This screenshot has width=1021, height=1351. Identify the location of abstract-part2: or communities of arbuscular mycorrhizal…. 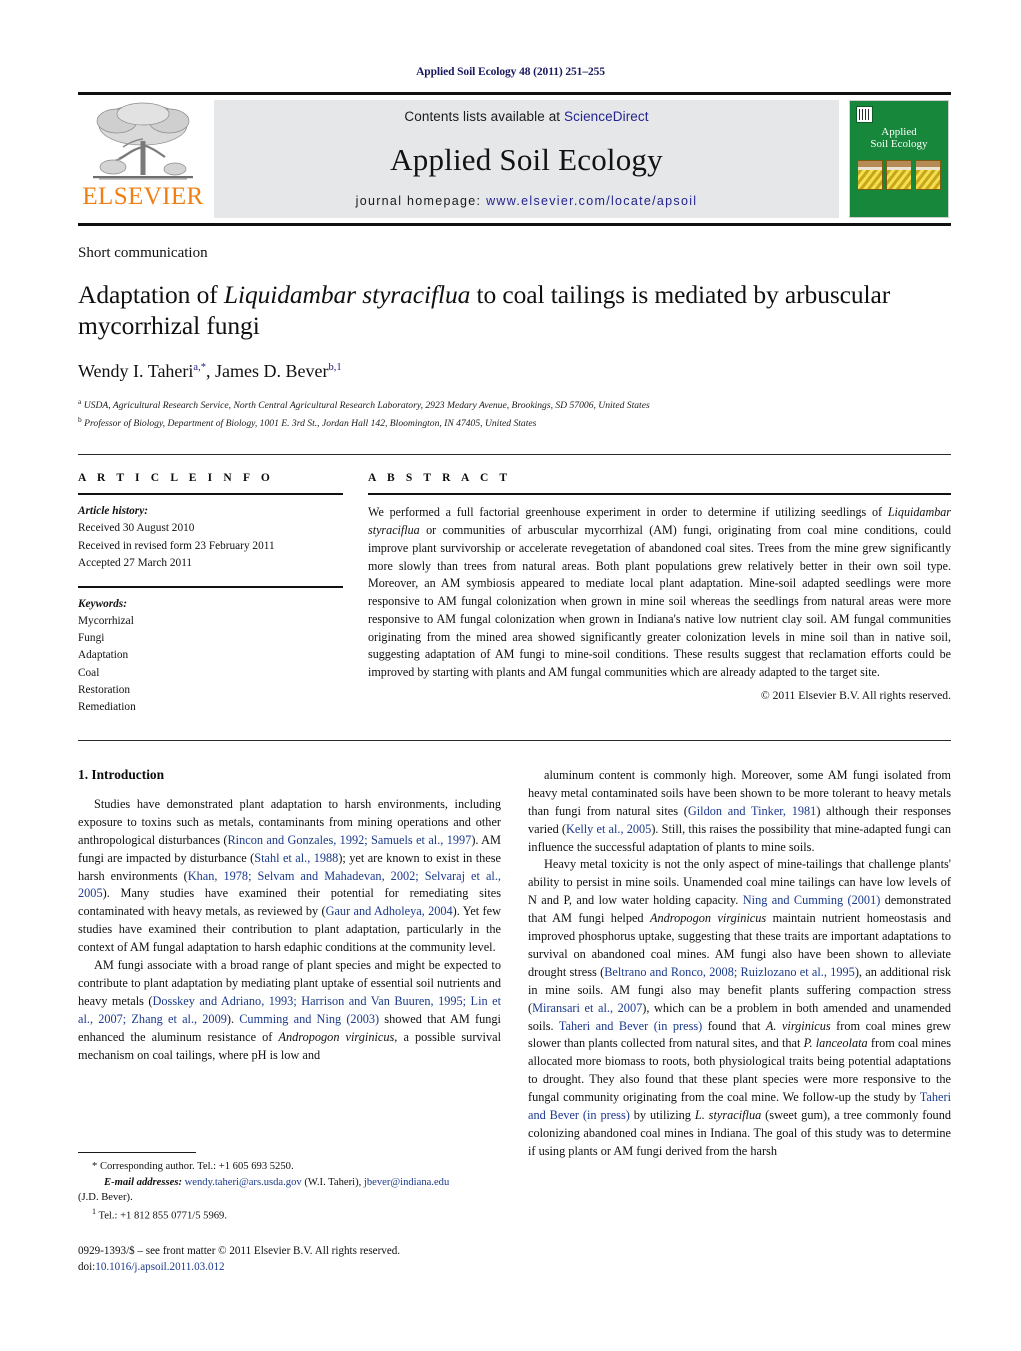
(659, 601).